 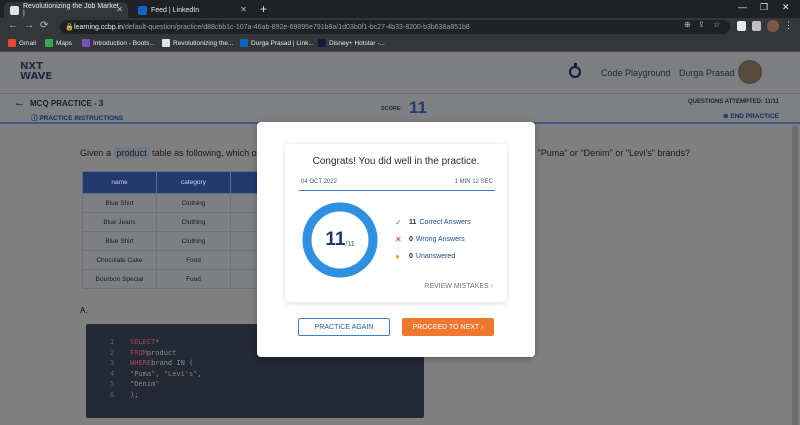 What do you see at coordinates (263, 9) in the screenshot?
I see `new-tab-button: +` at bounding box center [263, 9].